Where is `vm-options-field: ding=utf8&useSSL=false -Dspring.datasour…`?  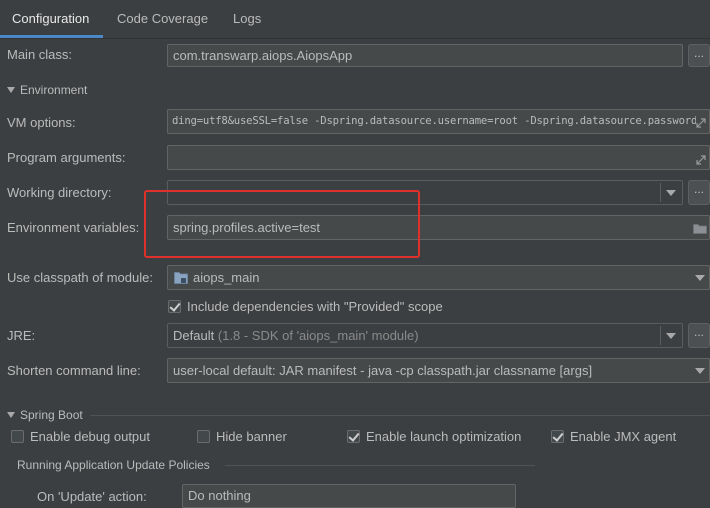
vm-options-field: ding=utf8&useSSL=false -Dspring.datasour… is located at coordinates (438, 121).